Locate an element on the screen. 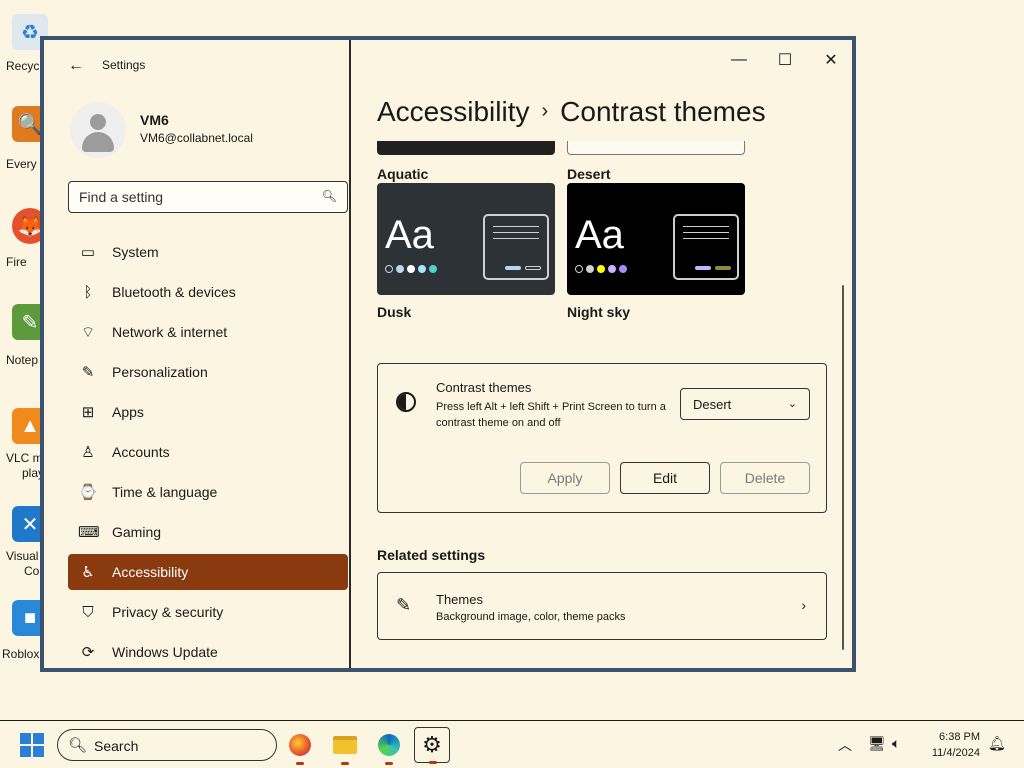 The height and width of the screenshot is (768, 1024). sidebar-item-system: ▭ System is located at coordinates (208, 252).